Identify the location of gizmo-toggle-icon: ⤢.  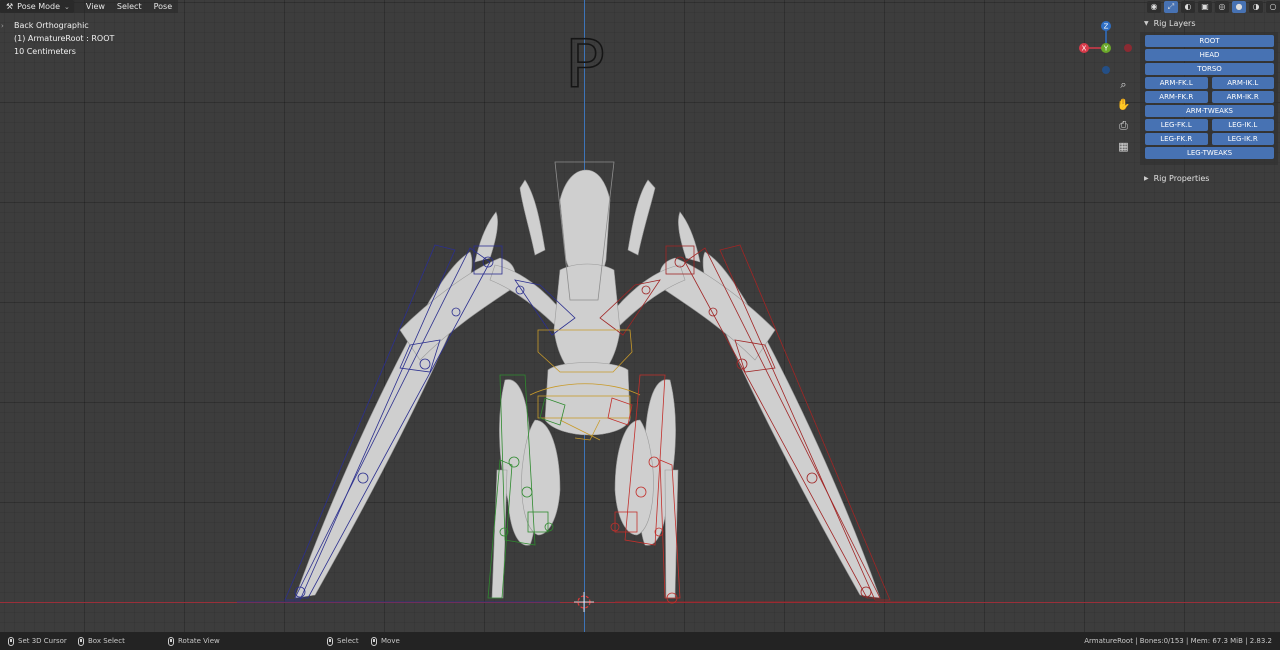
(1171, 6).